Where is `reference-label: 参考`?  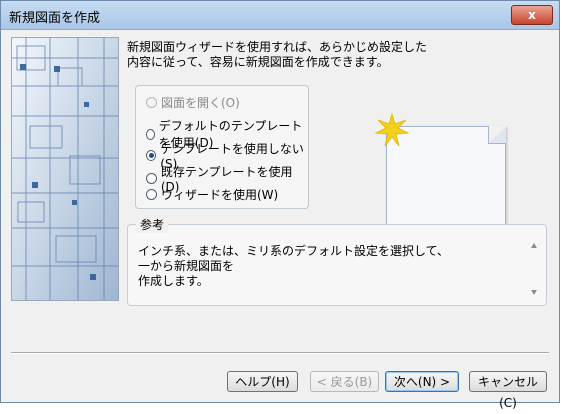 reference-label: 参考 is located at coordinates (152, 224).